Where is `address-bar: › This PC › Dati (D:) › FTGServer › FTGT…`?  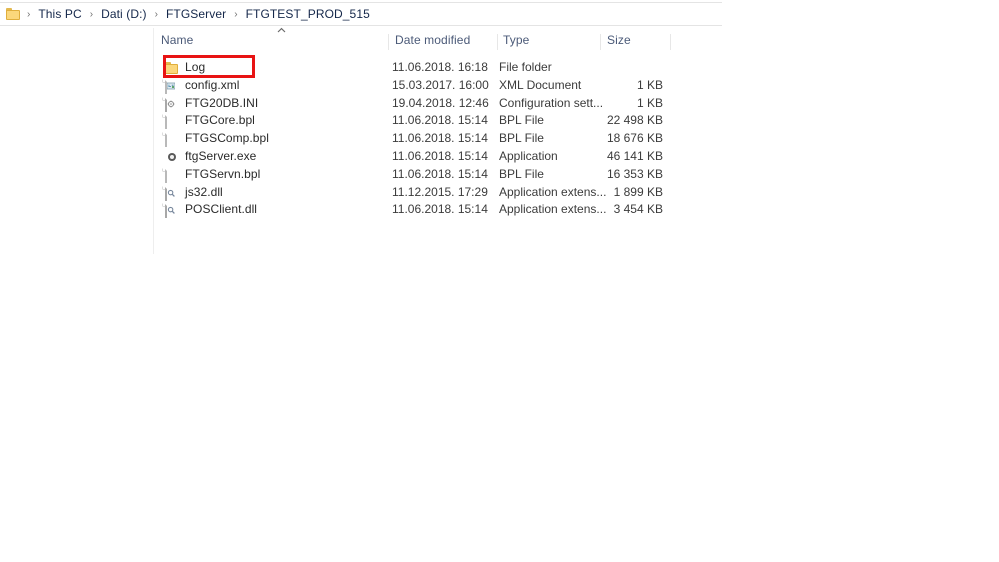
address-bar: › This PC › Dati (D:) › FTGServer › FTGT… is located at coordinates (361, 14).